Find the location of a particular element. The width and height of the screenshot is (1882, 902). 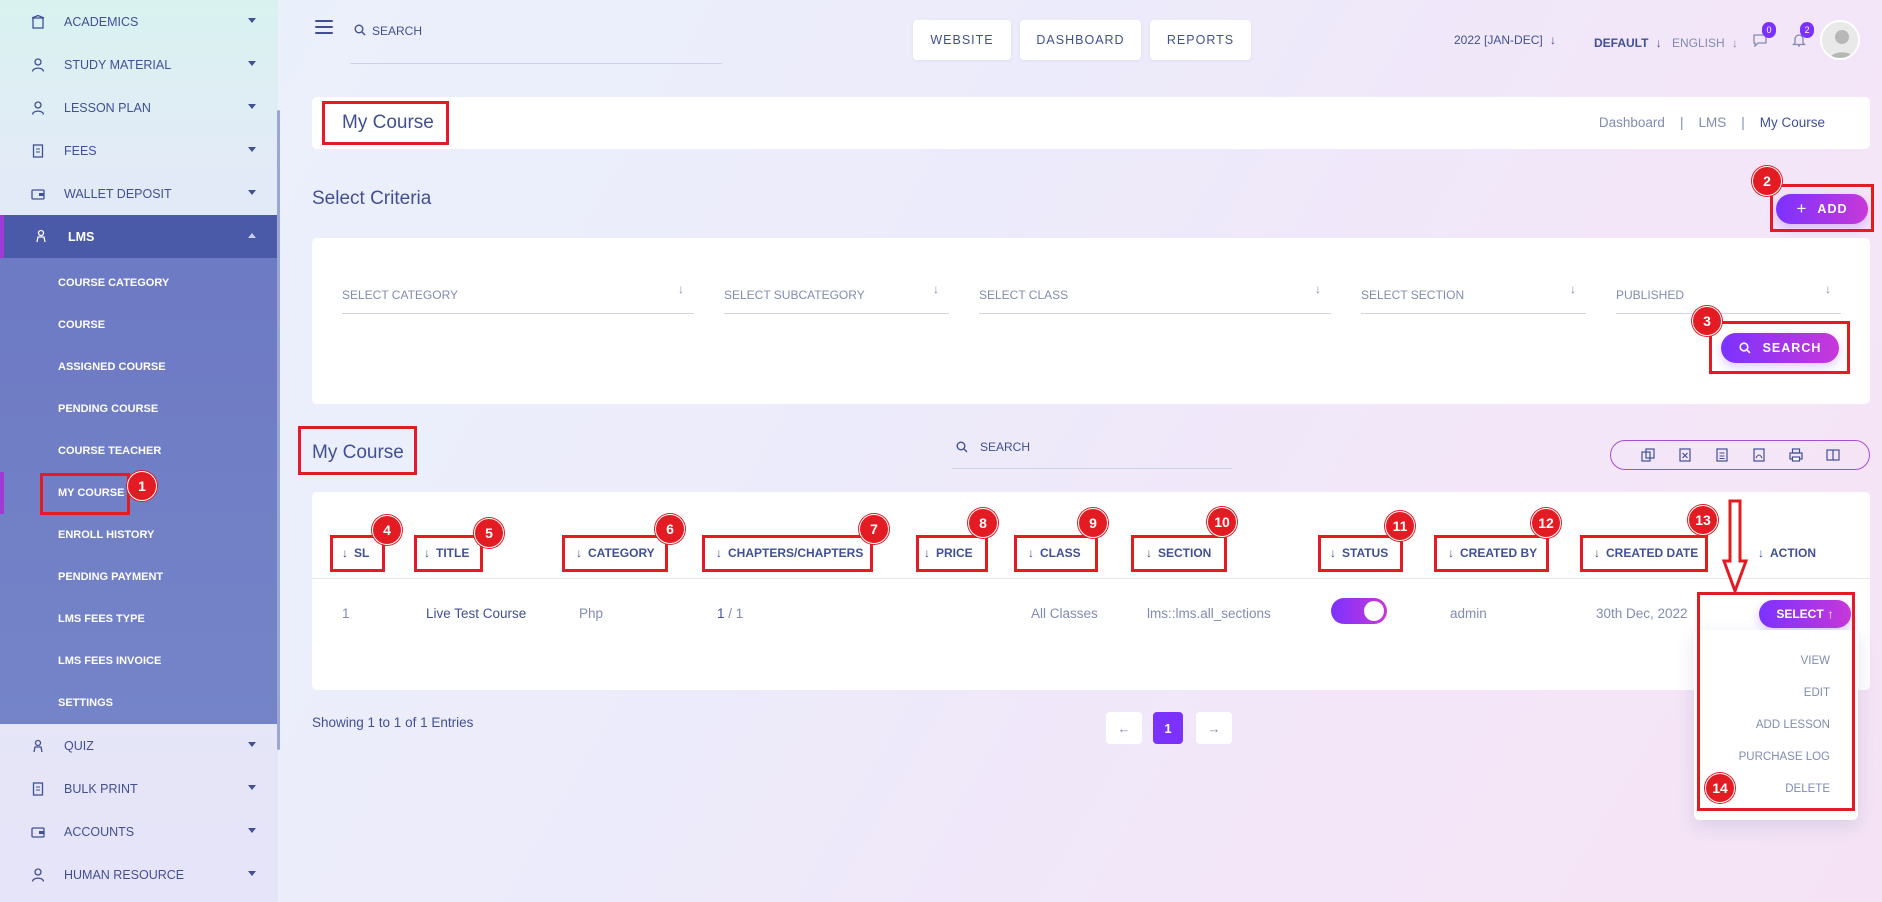

sidebar-item-label: FEES is located at coordinates (80, 150).